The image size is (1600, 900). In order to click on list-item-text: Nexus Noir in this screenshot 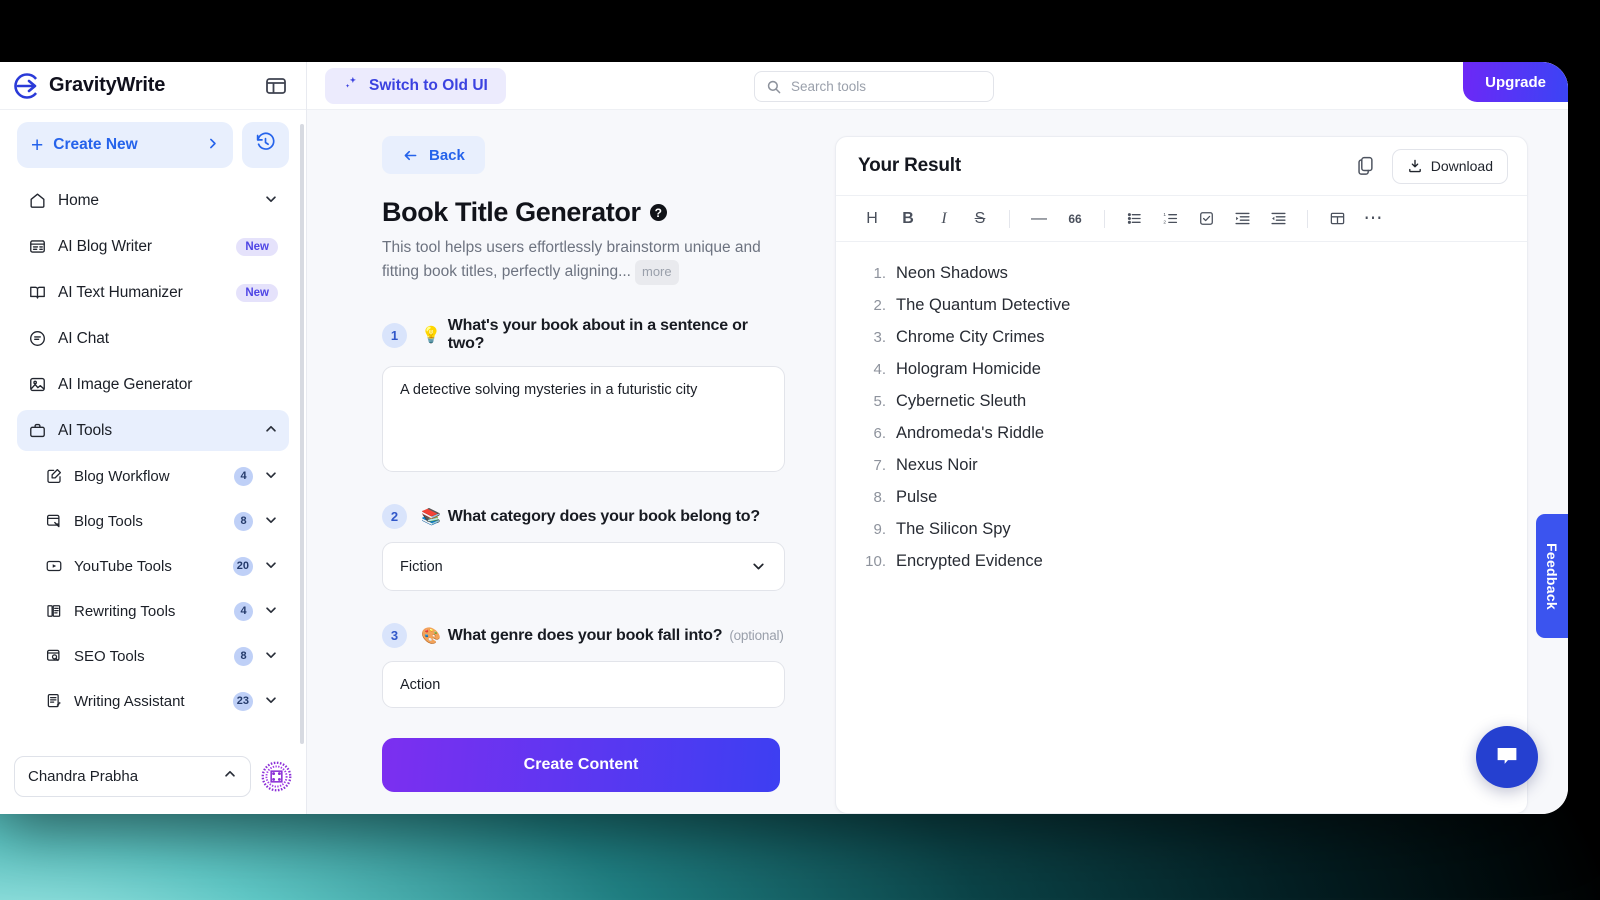, I will do `click(937, 465)`.